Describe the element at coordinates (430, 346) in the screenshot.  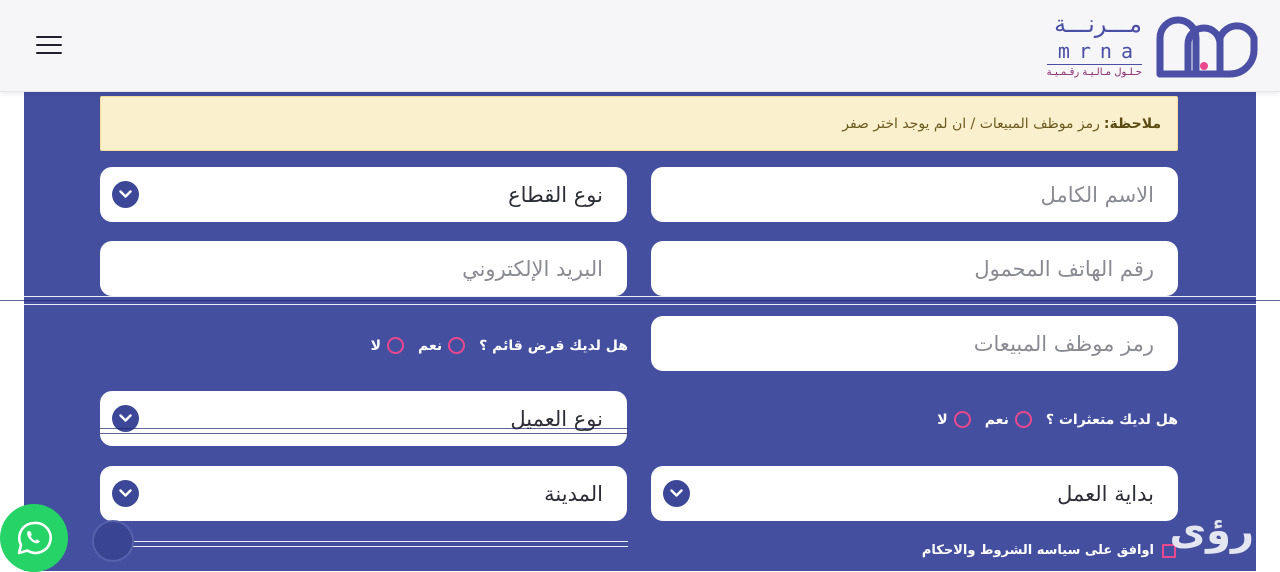
I see `existing-loan-yes-label: نعم` at that location.